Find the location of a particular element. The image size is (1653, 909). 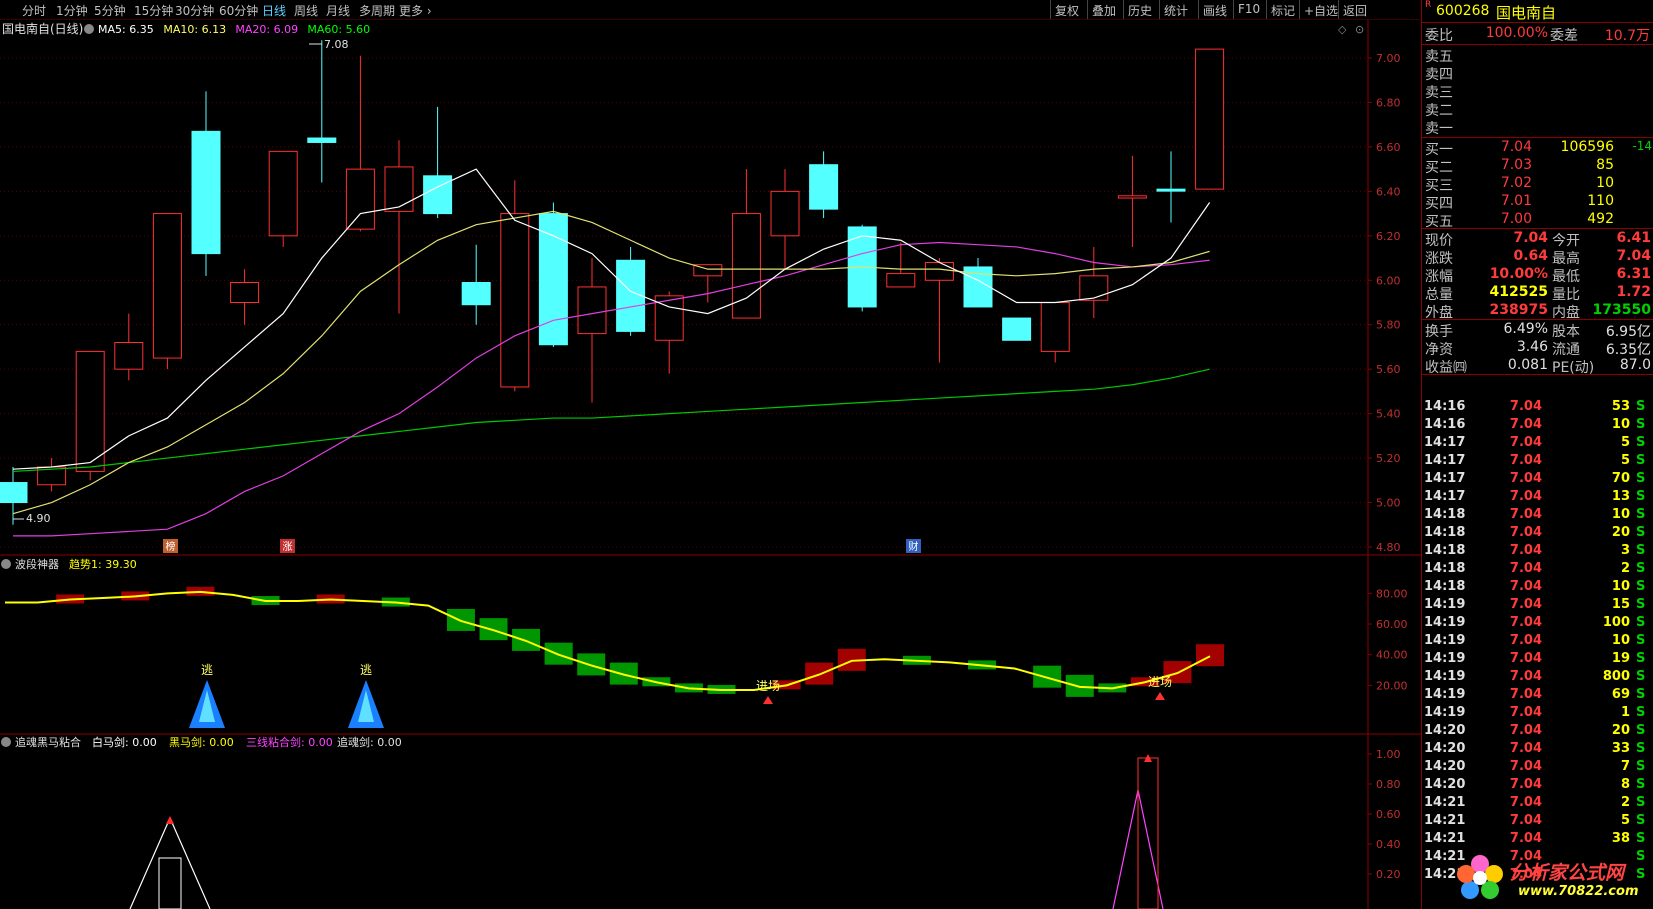

ma60-line is located at coordinates (611, 420).